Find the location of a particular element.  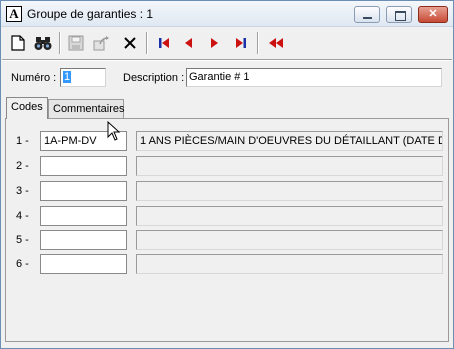

first-record-button is located at coordinates (164, 43).